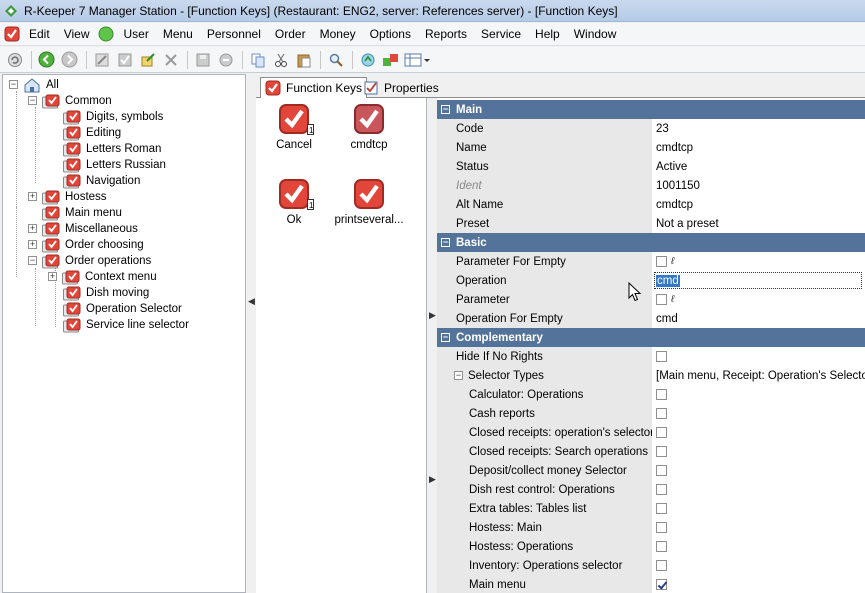 The width and height of the screenshot is (865, 593). Describe the element at coordinates (106, 34) in the screenshot. I see `green-circle-icon` at that location.